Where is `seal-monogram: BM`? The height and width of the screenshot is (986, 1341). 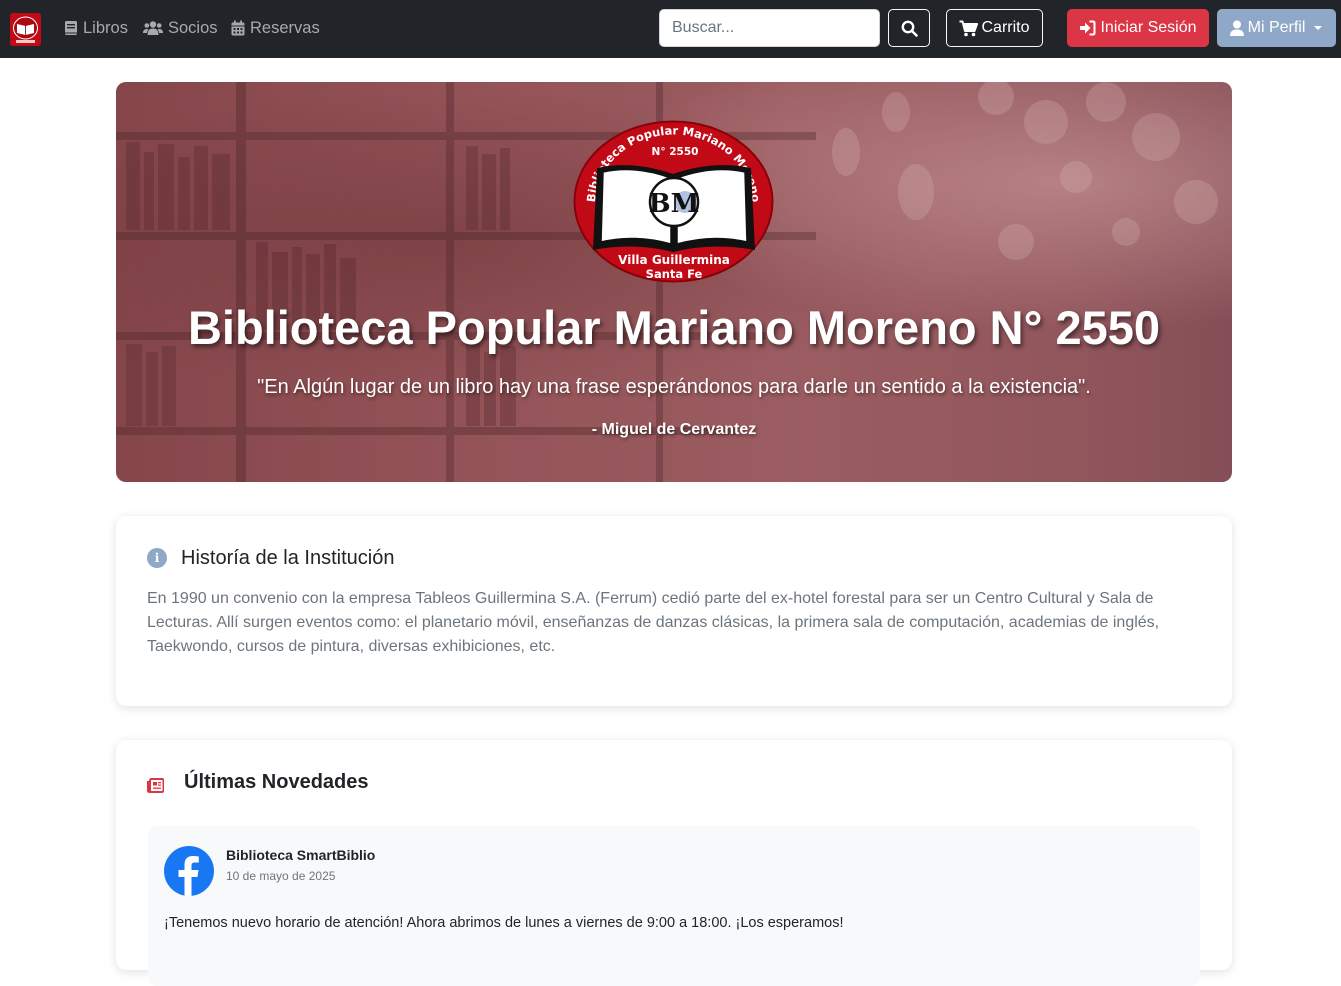 seal-monogram: BM is located at coordinates (674, 204).